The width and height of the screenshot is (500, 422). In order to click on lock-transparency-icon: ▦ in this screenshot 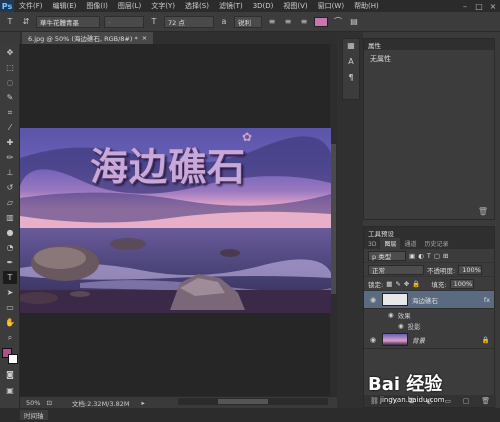, I will do `click(389, 284)`.